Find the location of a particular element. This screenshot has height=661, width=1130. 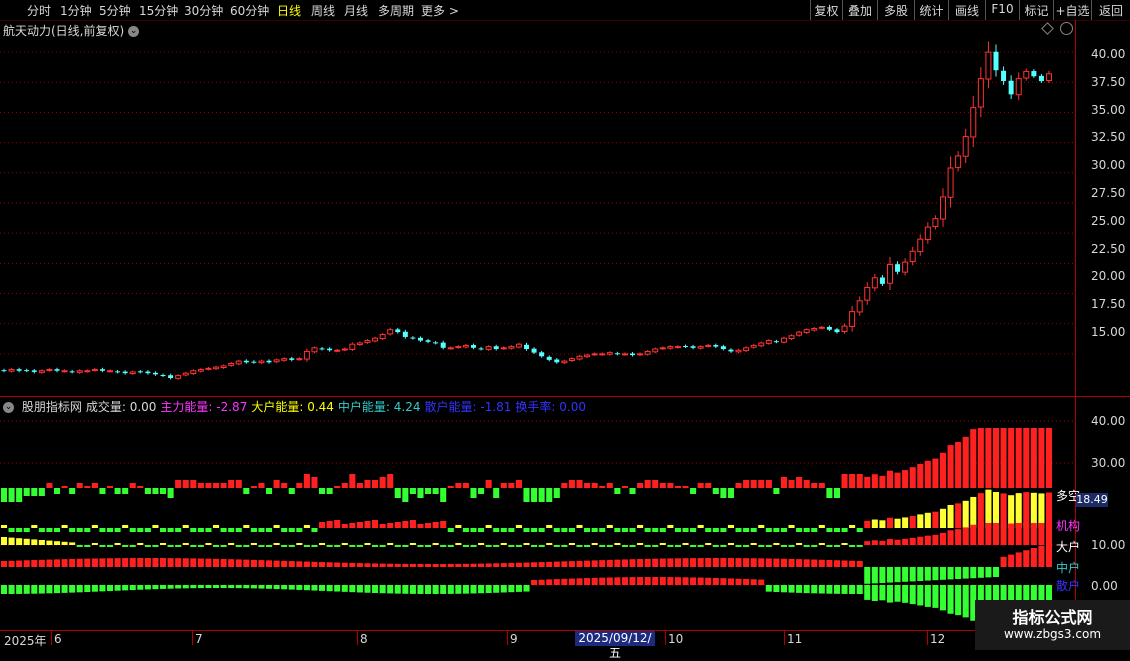

period-tab: 15分钟 is located at coordinates (158, 10).